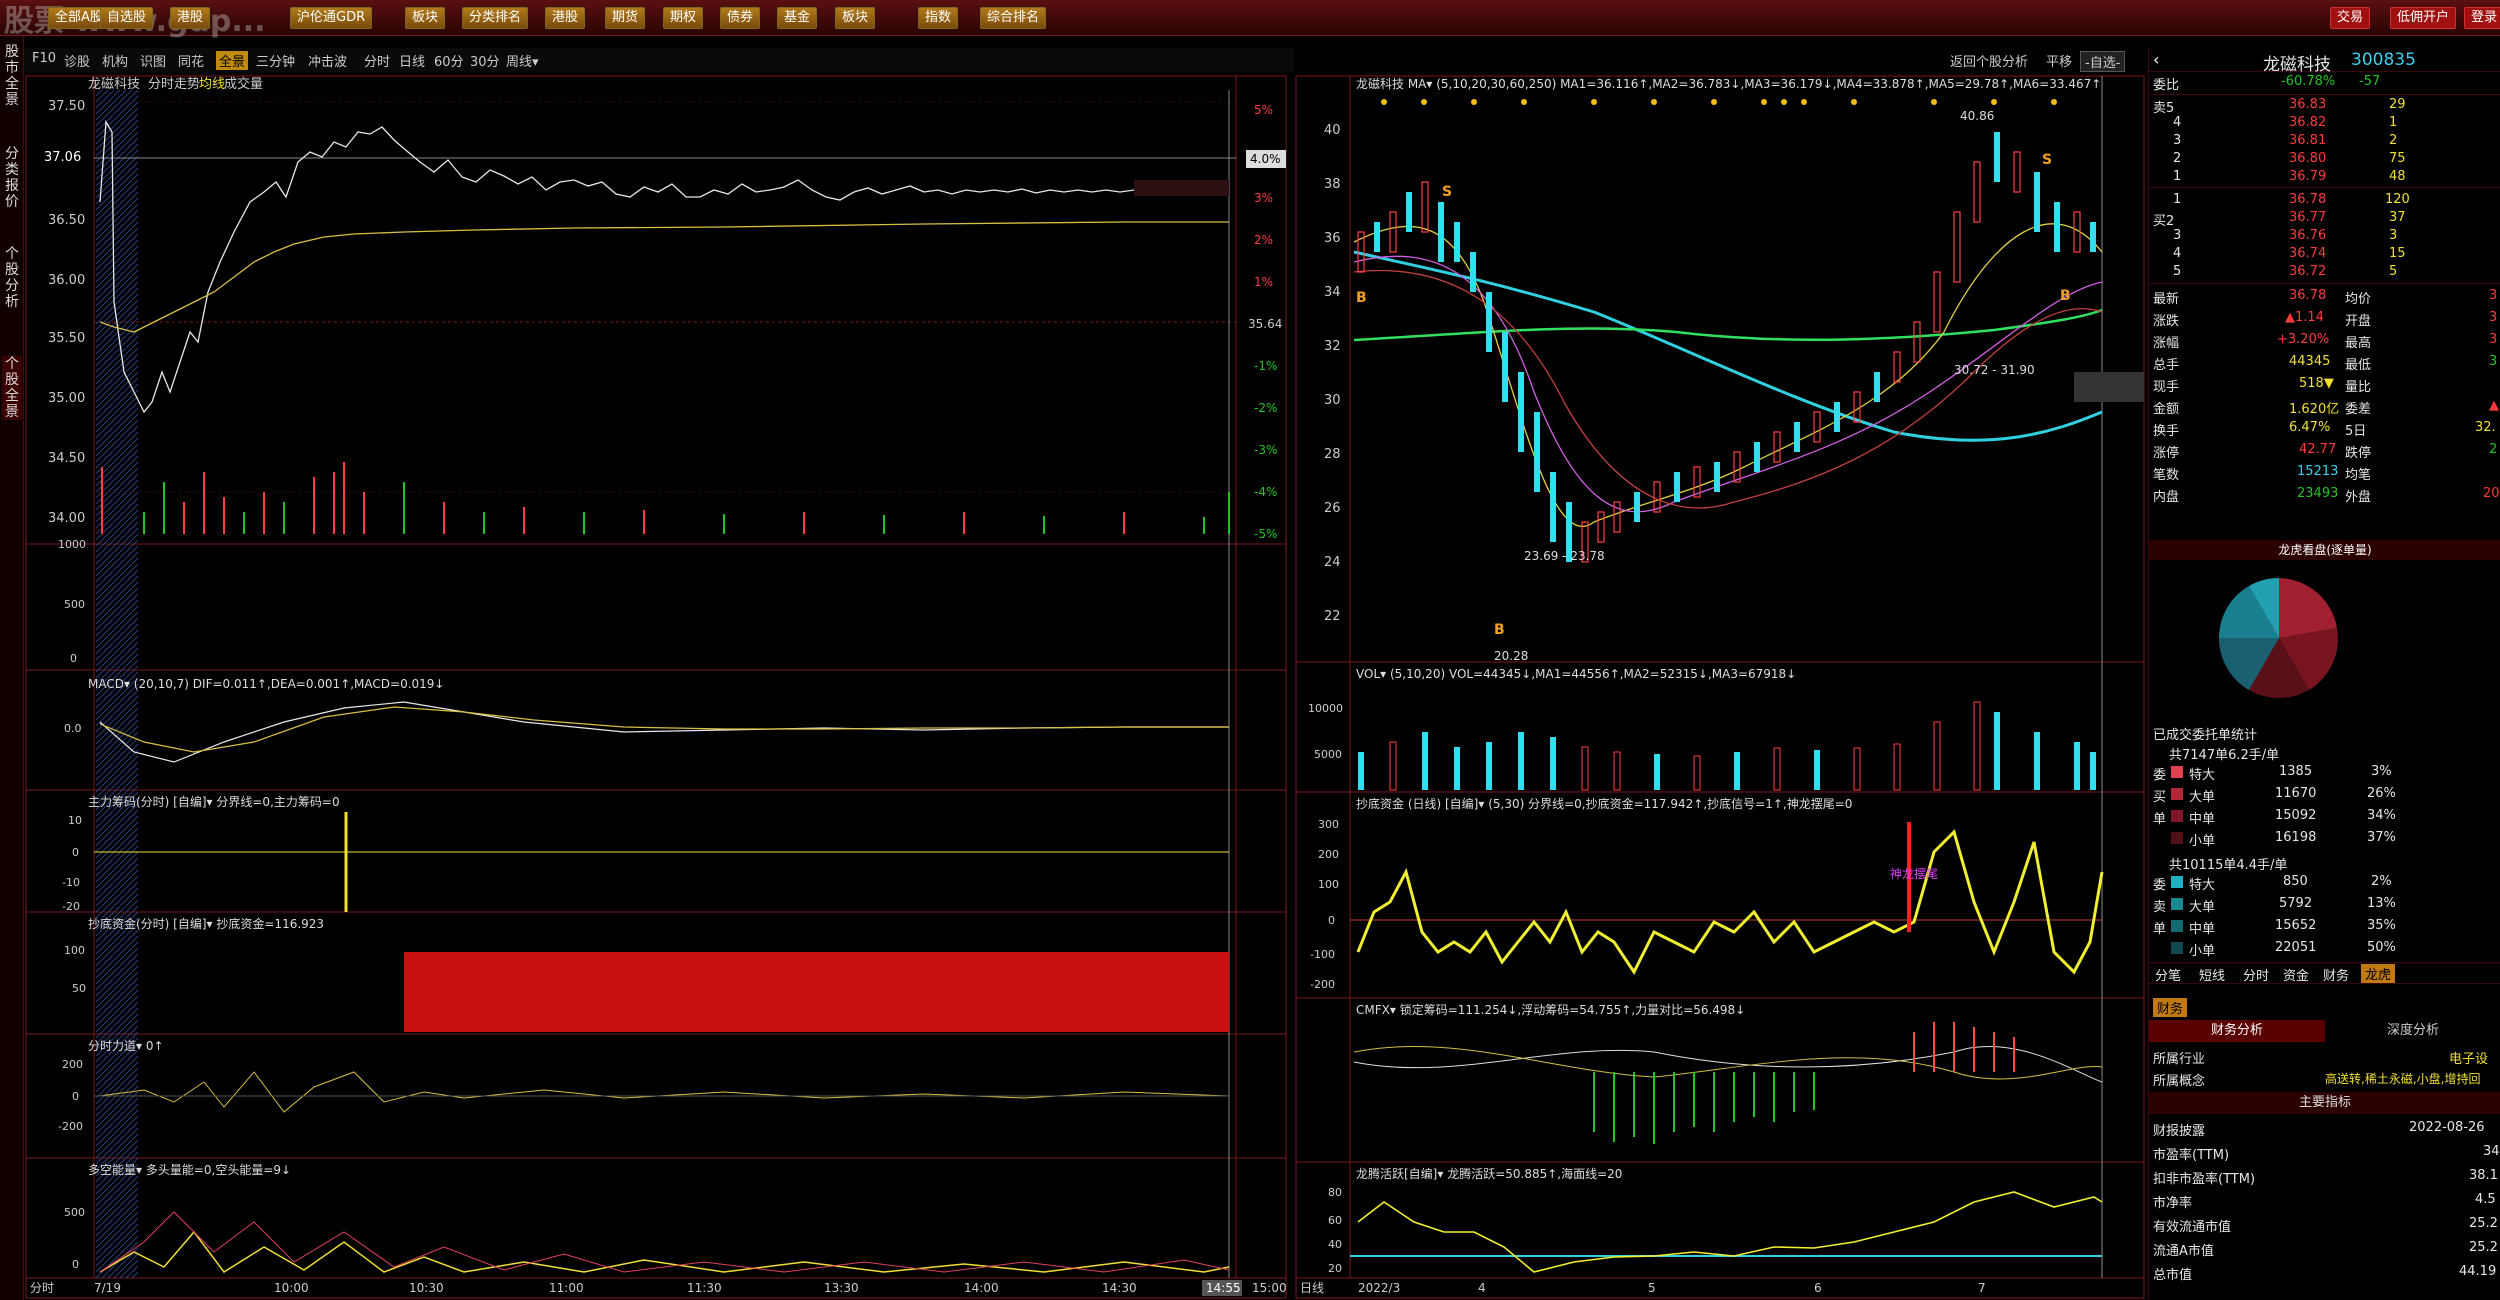  What do you see at coordinates (2202, 841) in the screenshot?
I see `bd-type: 小单` at bounding box center [2202, 841].